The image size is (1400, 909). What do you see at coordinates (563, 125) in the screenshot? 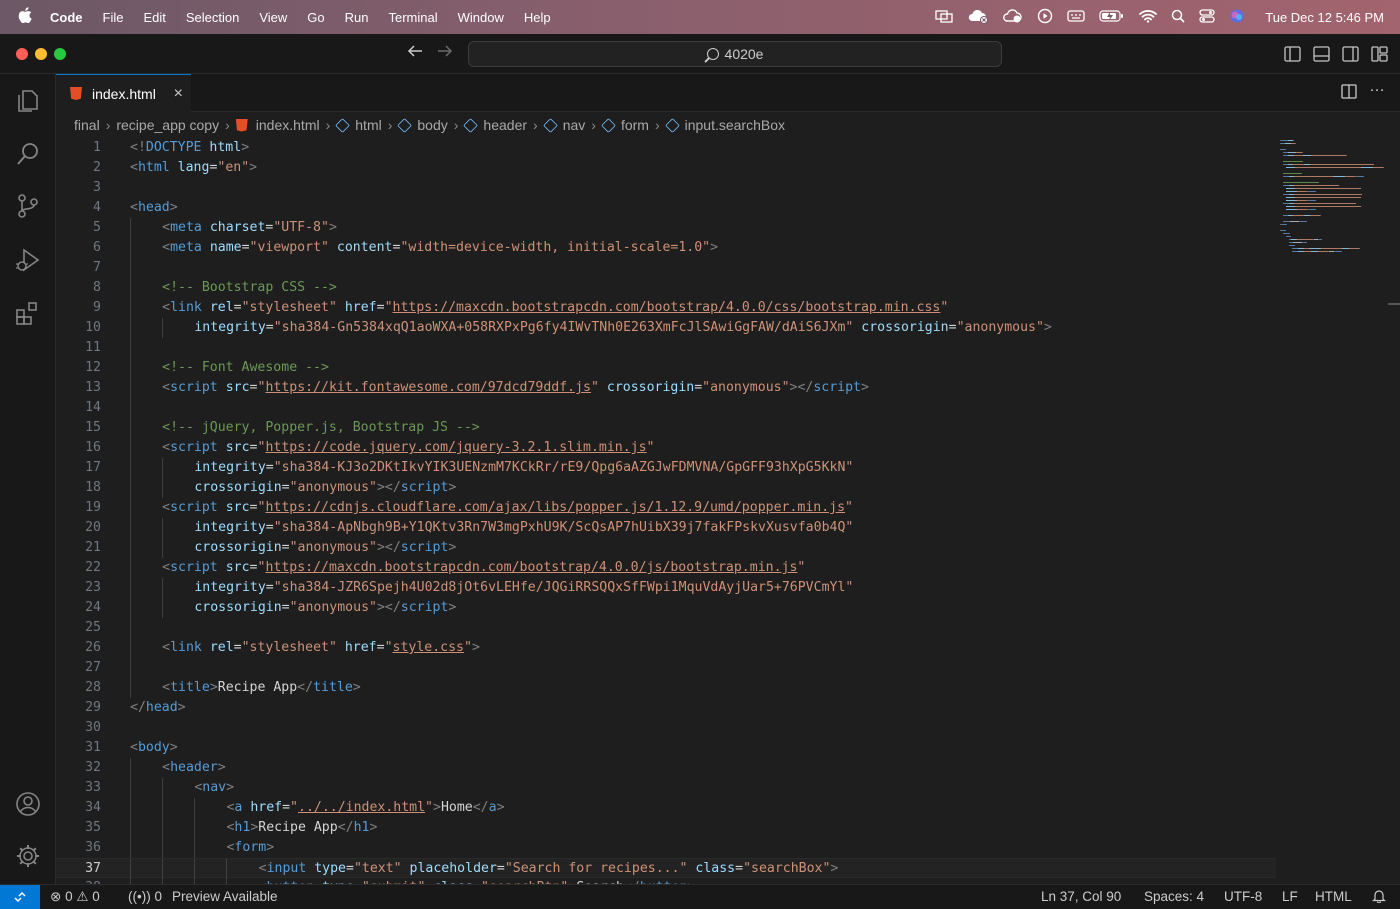
I see `breadcrumb-item-nav: nav` at bounding box center [563, 125].